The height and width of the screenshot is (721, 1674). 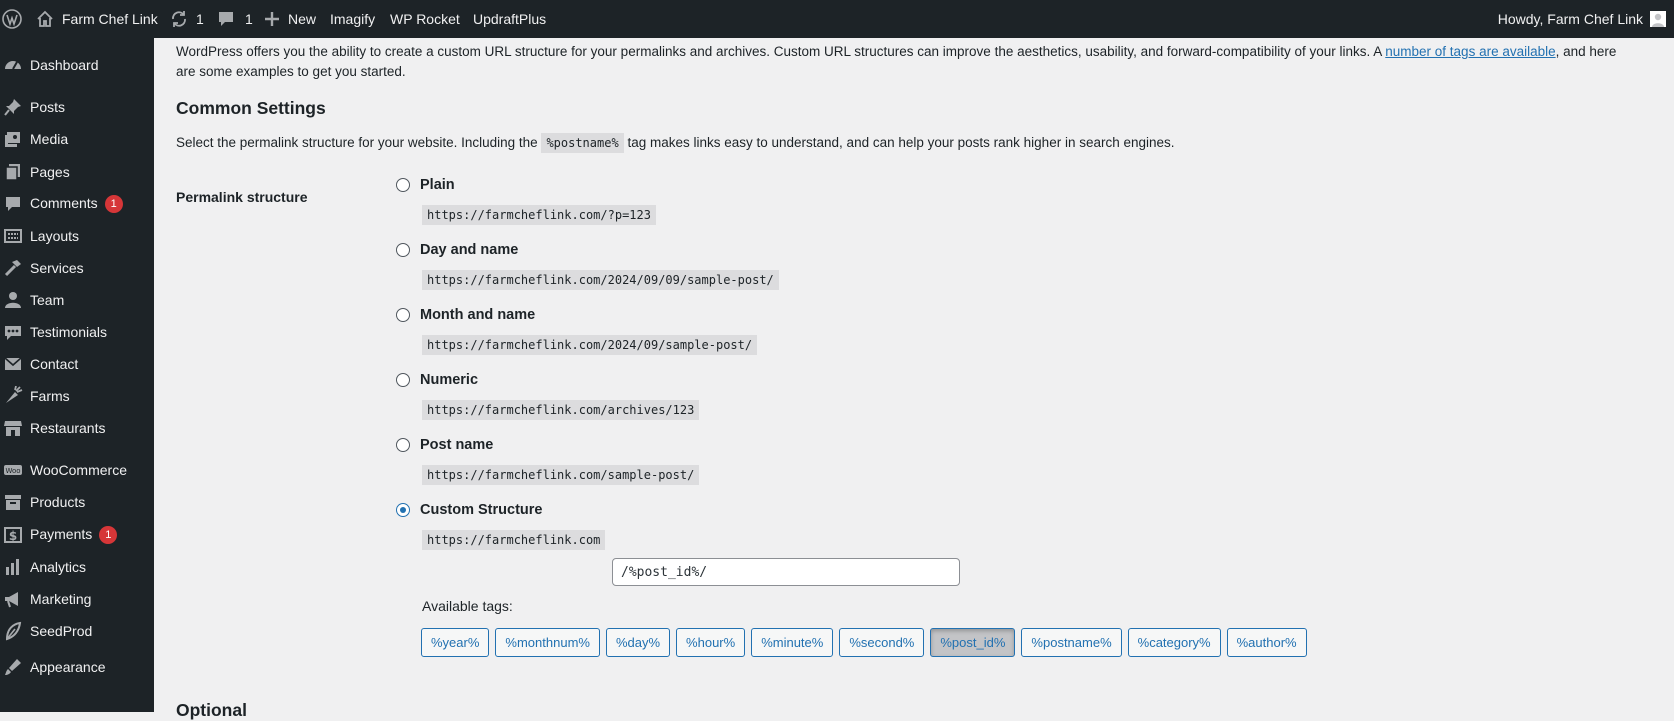 I want to click on updraftplus-link: UpdraftPlus, so click(x=509, y=19).